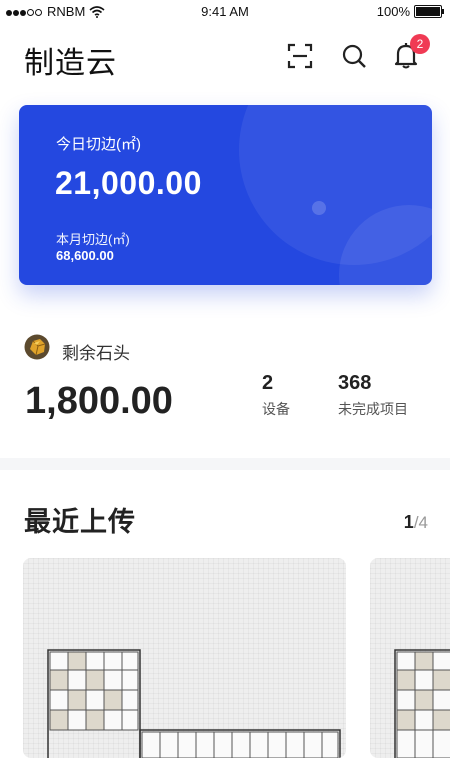  Describe the element at coordinates (319, 208) in the screenshot. I see `card-decoration` at that location.